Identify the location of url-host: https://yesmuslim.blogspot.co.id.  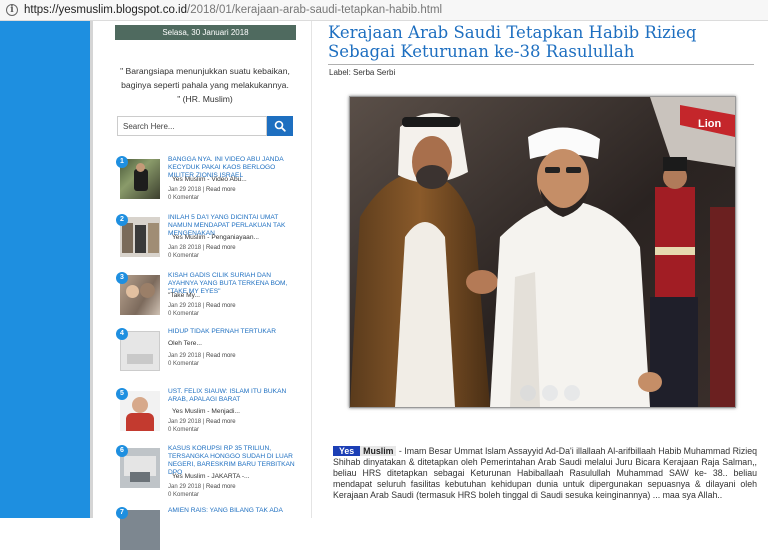
(105, 10).